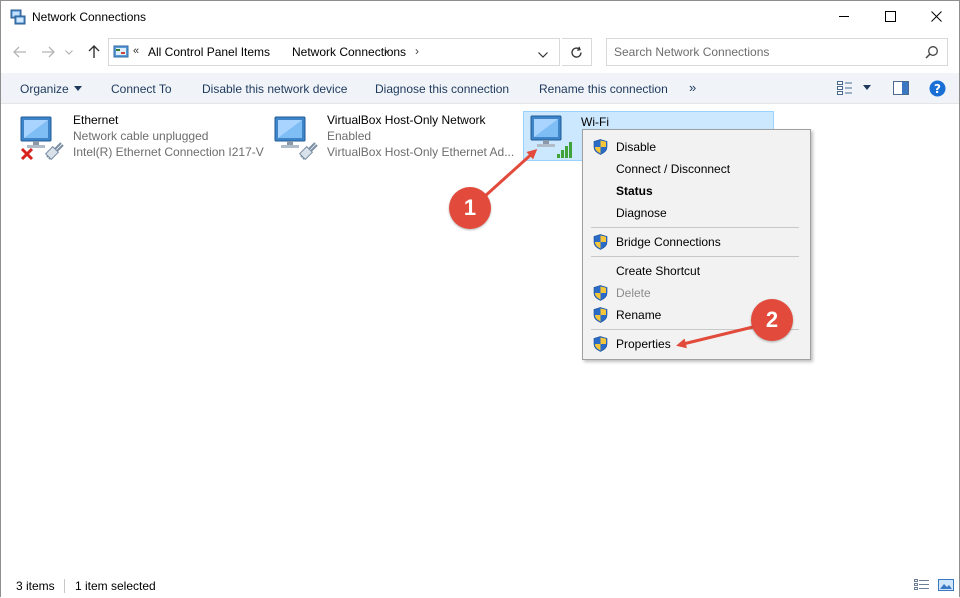 Image resolution: width=960 pixels, height=598 pixels. I want to click on refresh-icon, so click(576, 52).